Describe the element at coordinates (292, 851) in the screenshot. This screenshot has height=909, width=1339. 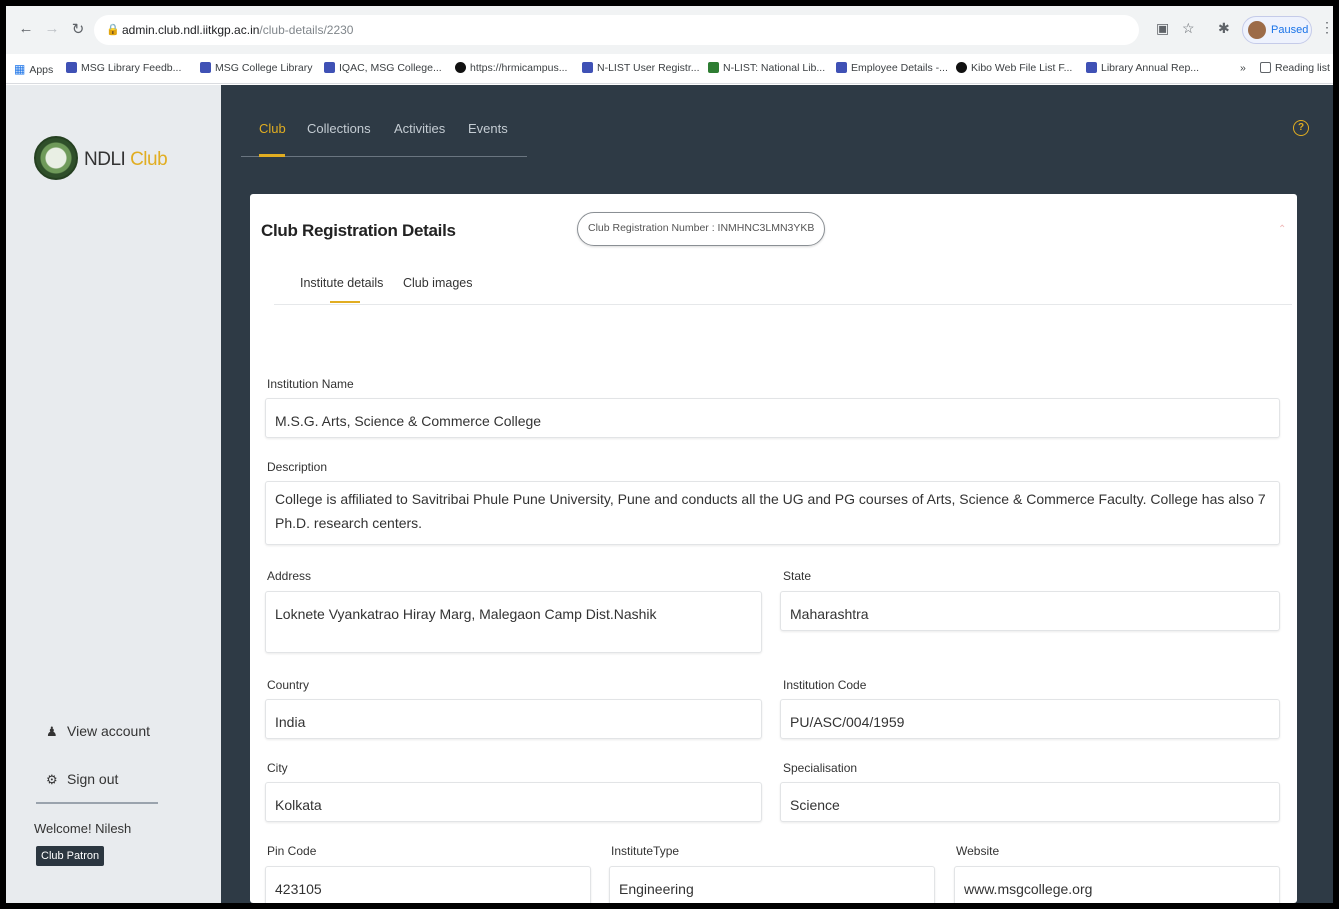
I see `pin-code-label: Pin Code` at that location.